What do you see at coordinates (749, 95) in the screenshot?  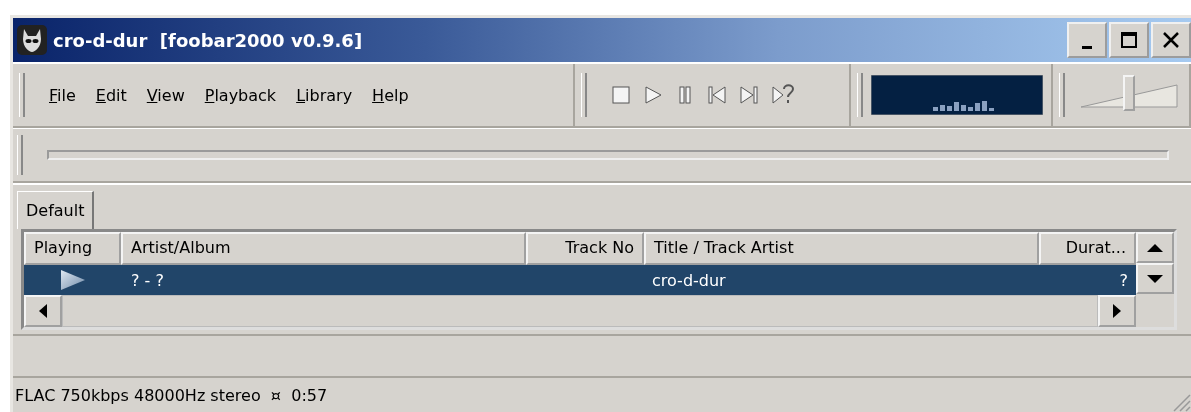 I see `next-button` at bounding box center [749, 95].